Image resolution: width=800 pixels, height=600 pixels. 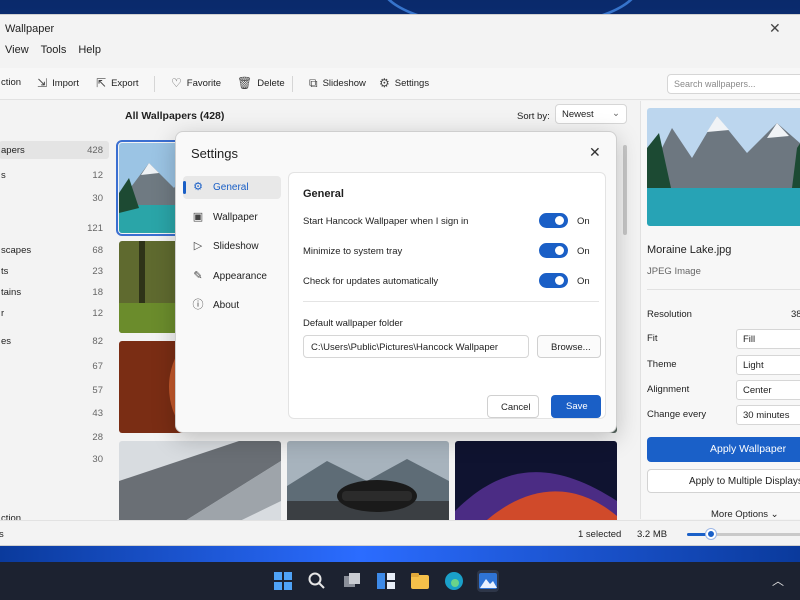 I want to click on menu-help: Help, so click(x=83, y=54).